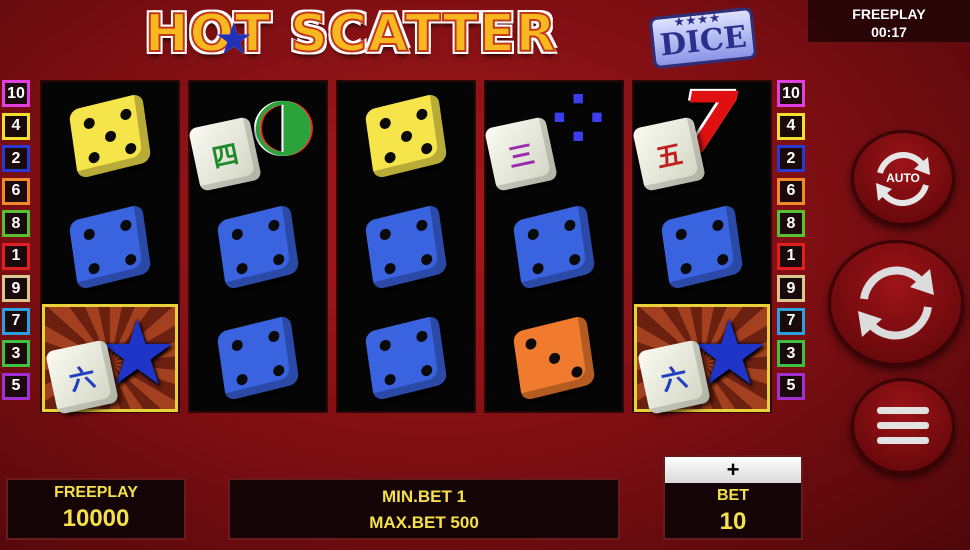  I want to click on reel-1: ★ 六, so click(110, 247).